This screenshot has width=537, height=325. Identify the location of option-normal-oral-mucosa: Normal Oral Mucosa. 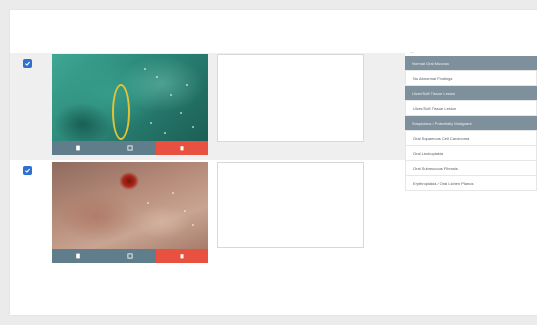
(471, 63).